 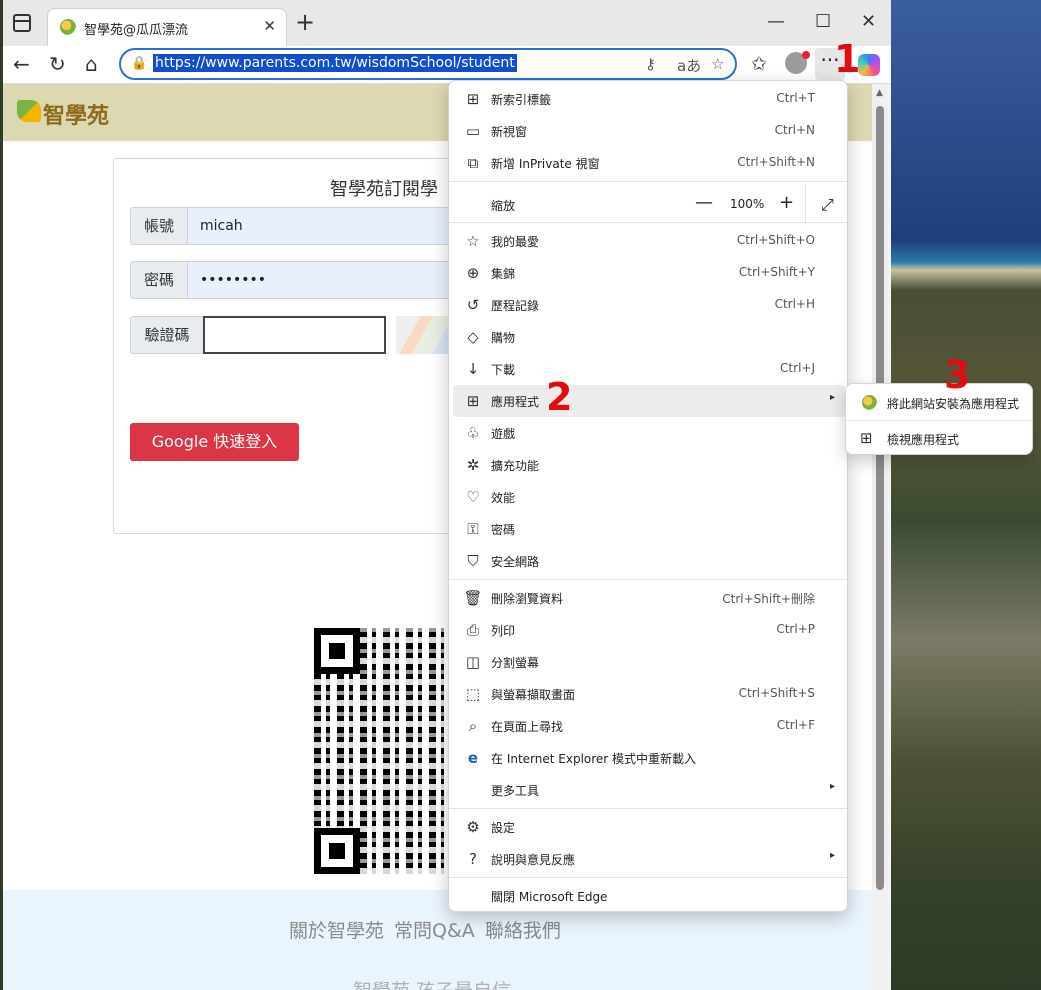 What do you see at coordinates (533, 860) in the screenshot?
I see `menu-item-label: 說明與意見反應` at bounding box center [533, 860].